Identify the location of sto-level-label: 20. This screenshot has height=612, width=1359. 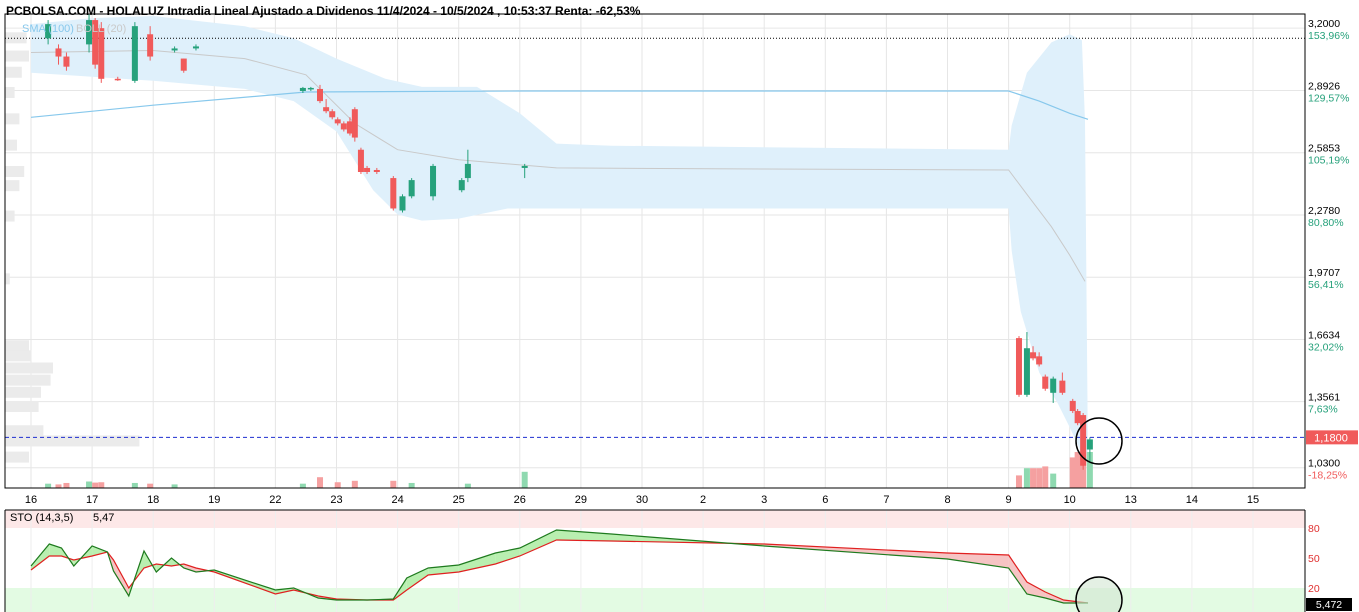
(1314, 589).